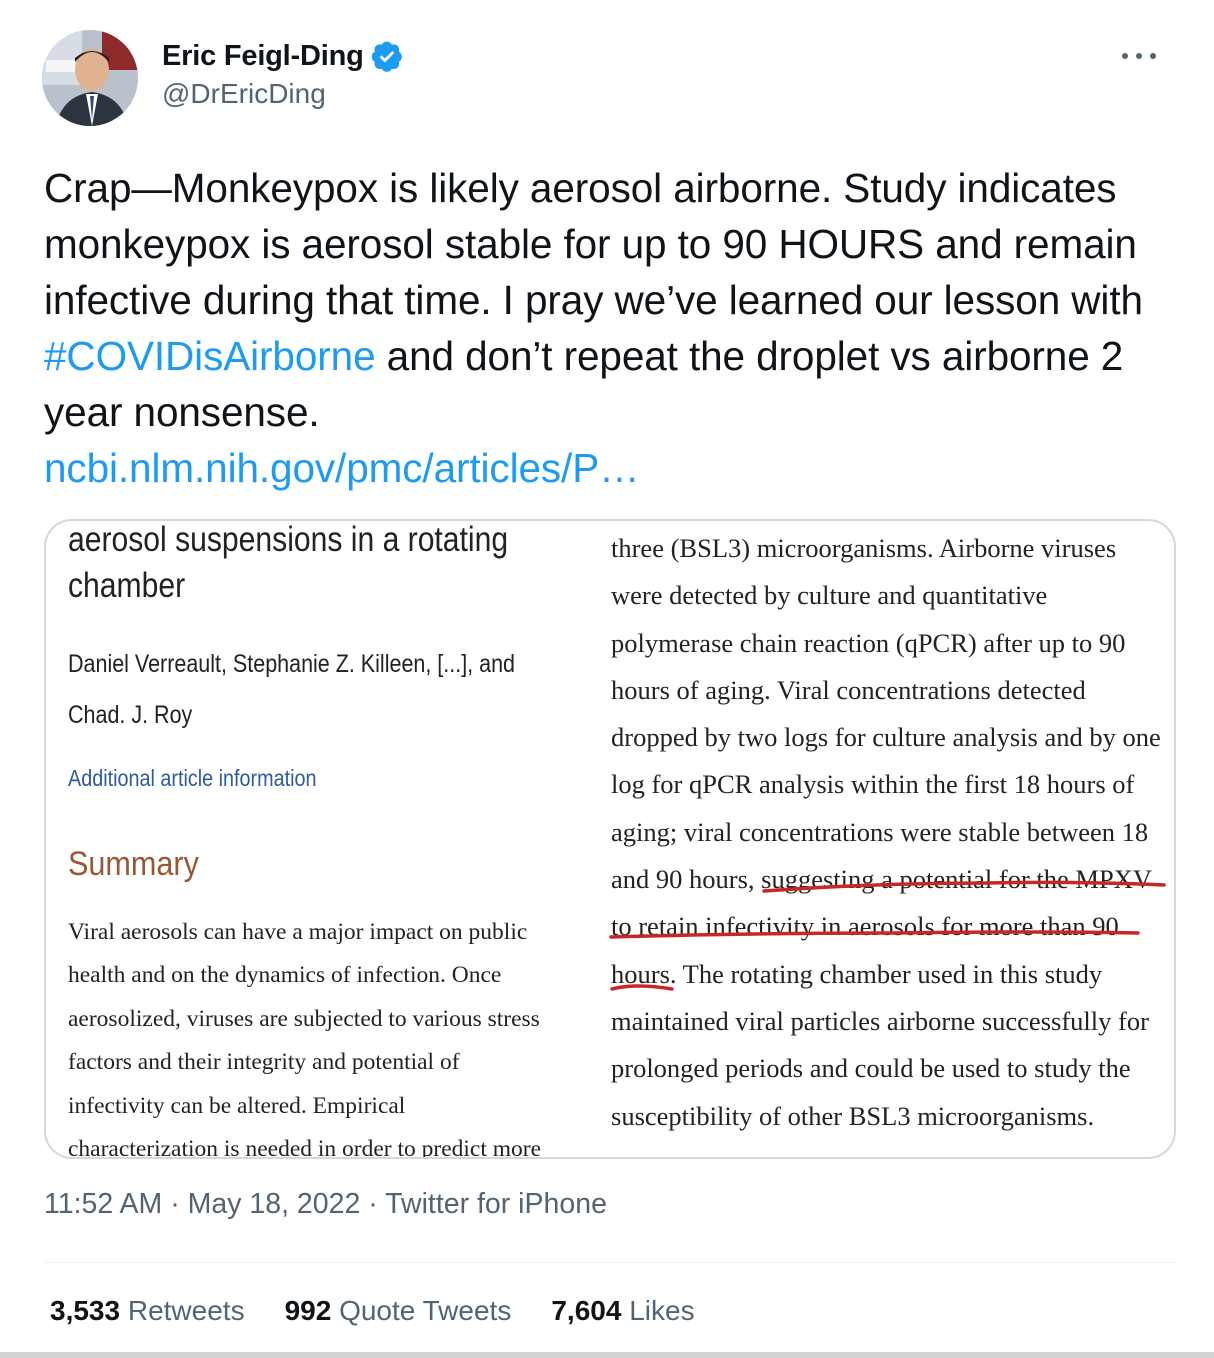 This screenshot has width=1214, height=1358. Describe the element at coordinates (186, 1310) in the screenshot. I see `retweets-label: Retweets` at that location.